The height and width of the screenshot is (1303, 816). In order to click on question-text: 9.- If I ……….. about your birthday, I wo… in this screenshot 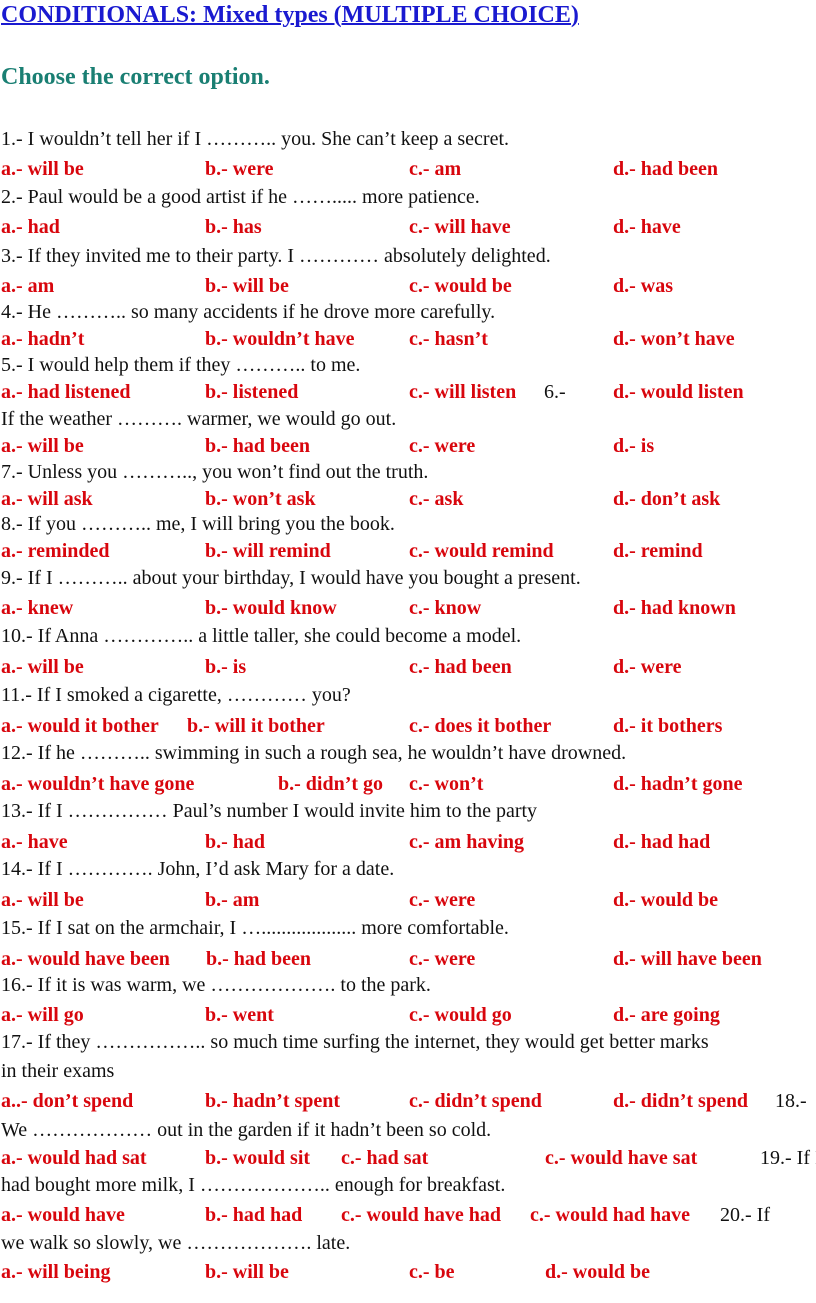, I will do `click(291, 578)`.